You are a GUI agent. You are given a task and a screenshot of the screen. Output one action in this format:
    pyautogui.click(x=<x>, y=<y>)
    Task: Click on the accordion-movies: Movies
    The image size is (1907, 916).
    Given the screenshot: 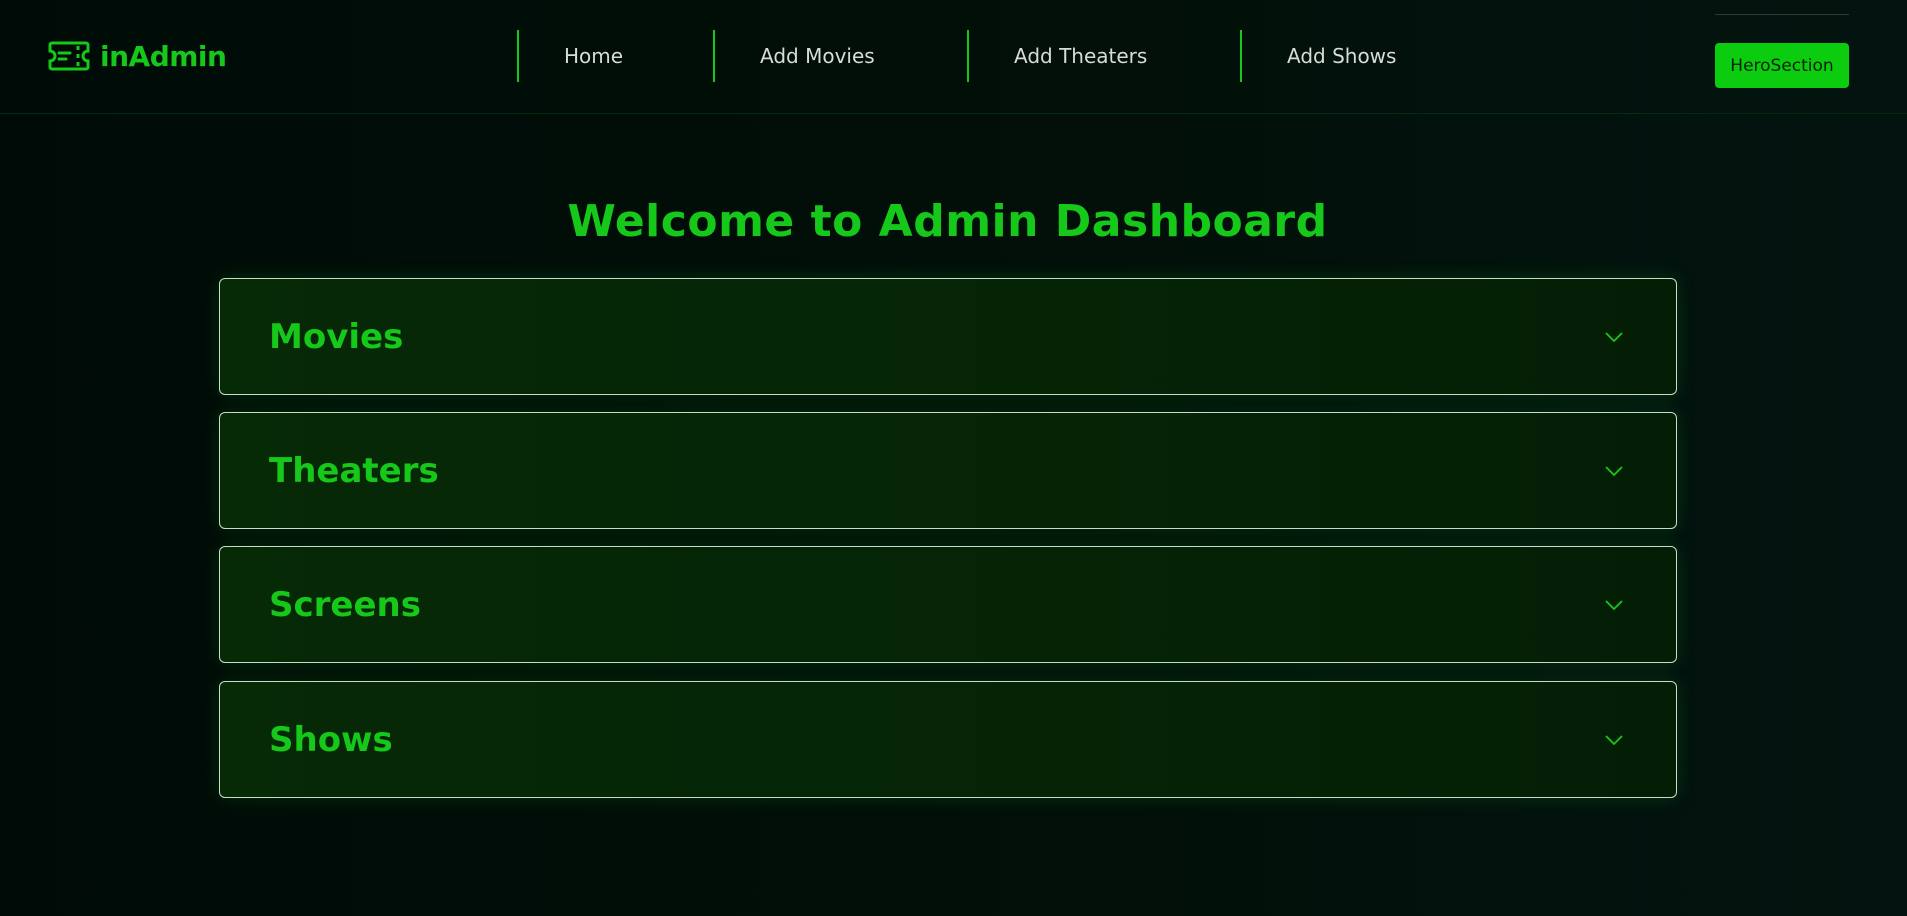 What is the action you would take?
    pyautogui.click(x=948, y=336)
    